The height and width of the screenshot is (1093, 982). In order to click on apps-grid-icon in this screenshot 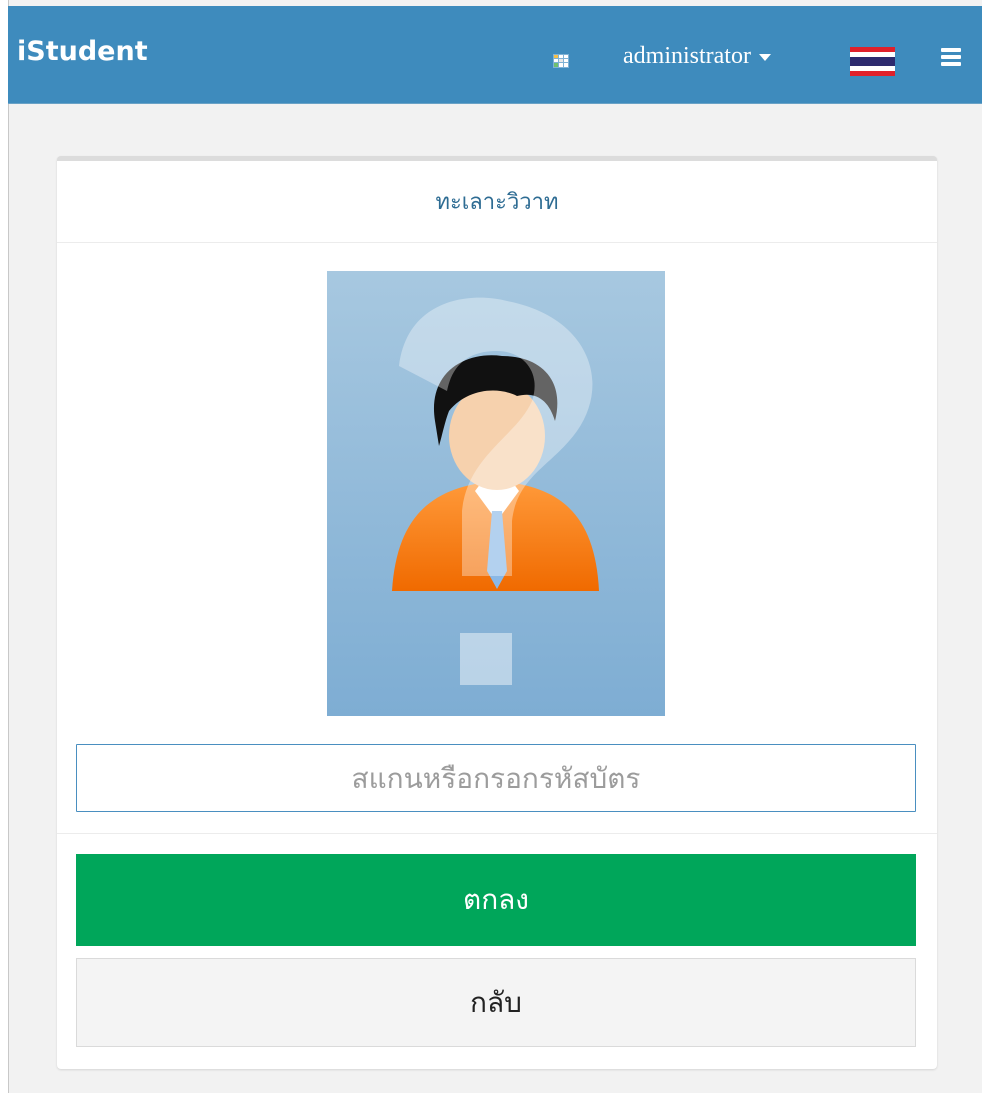, I will do `click(561, 60)`.